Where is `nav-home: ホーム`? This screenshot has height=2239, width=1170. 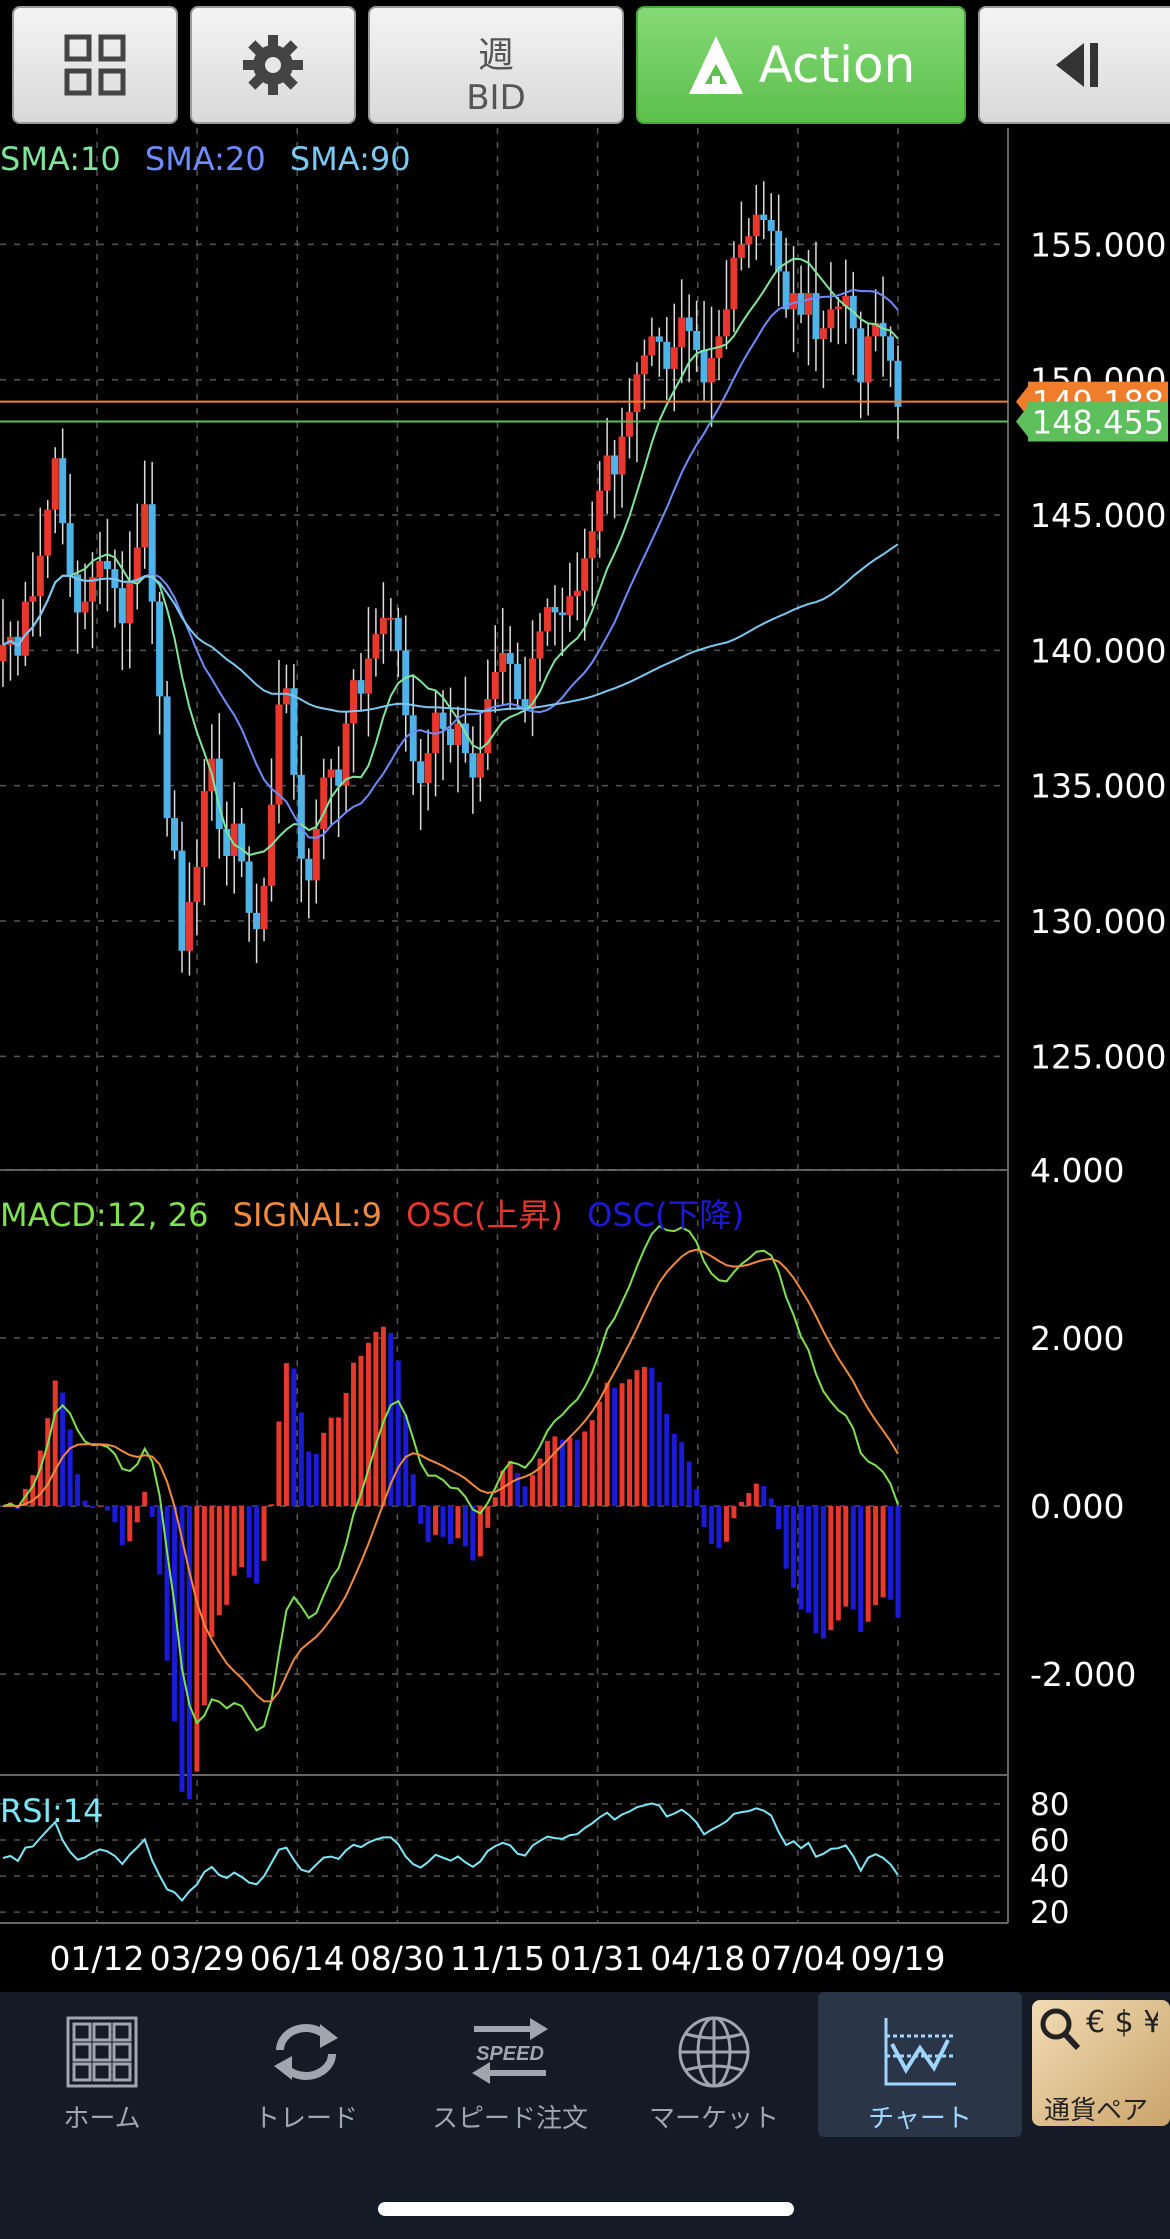
nav-home: ホーム is located at coordinates (102, 2064).